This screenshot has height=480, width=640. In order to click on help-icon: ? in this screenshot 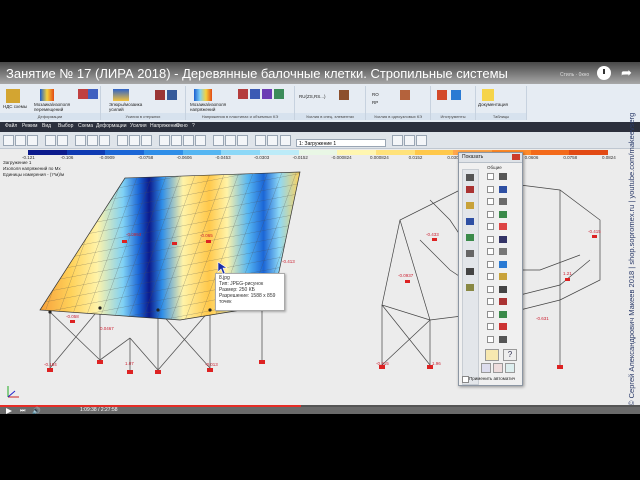, I will do `click(510, 355)`.